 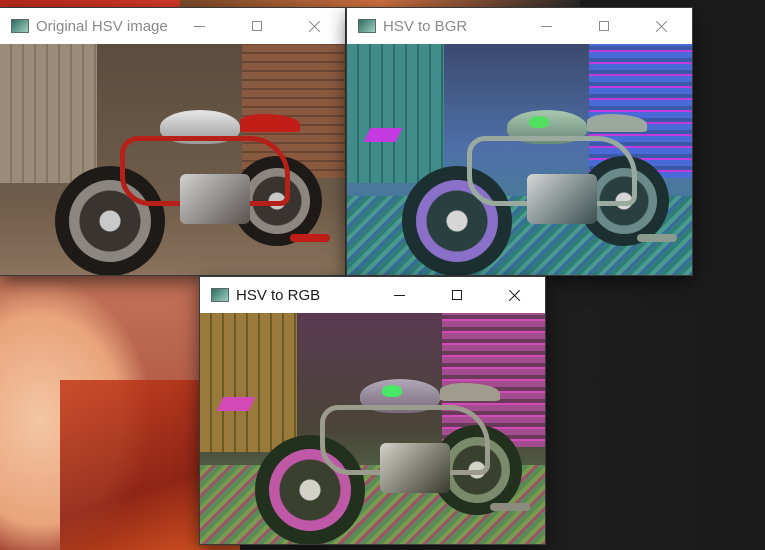 What do you see at coordinates (425, 26) in the screenshot?
I see `window-title: HSV to BGR` at bounding box center [425, 26].